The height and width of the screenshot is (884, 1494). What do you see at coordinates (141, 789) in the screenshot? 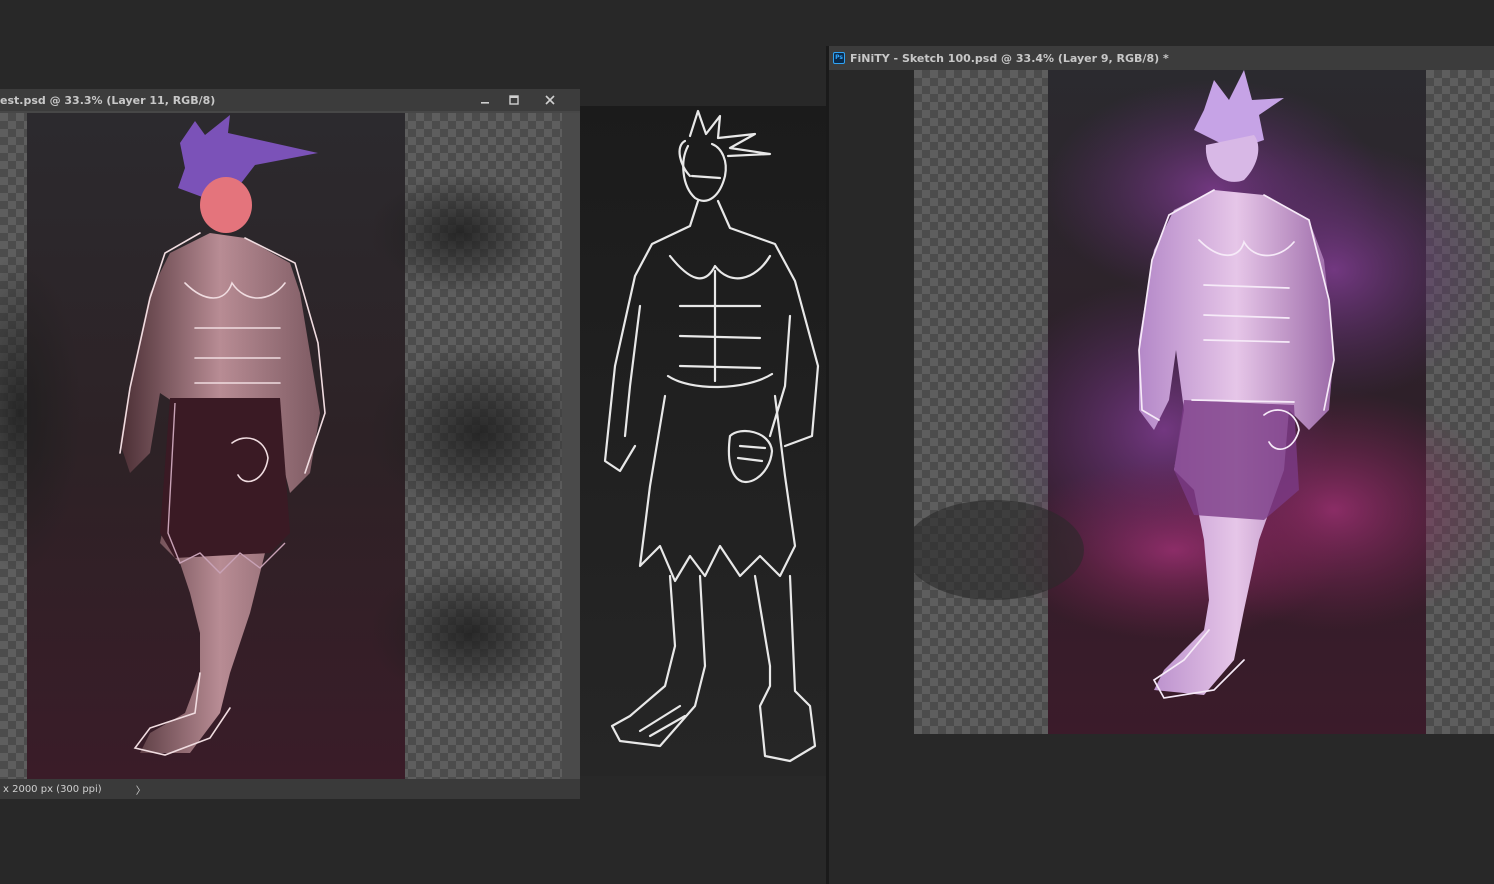
I see `status-menu-arrow: 〉` at bounding box center [141, 789].